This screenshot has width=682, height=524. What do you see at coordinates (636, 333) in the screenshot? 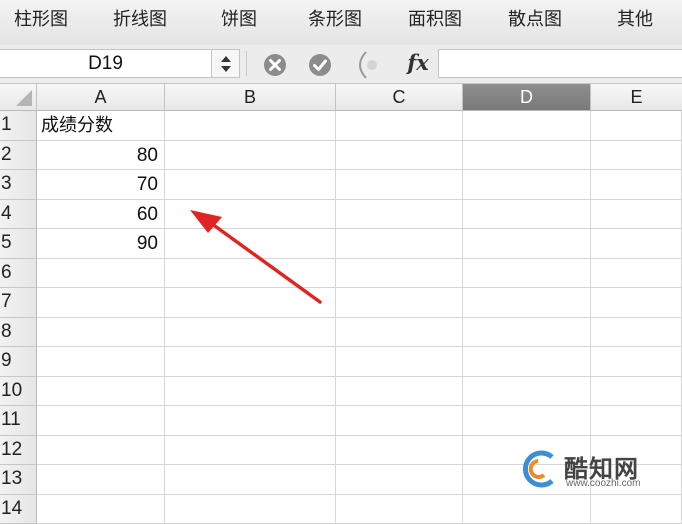
I see `cell-e8` at bounding box center [636, 333].